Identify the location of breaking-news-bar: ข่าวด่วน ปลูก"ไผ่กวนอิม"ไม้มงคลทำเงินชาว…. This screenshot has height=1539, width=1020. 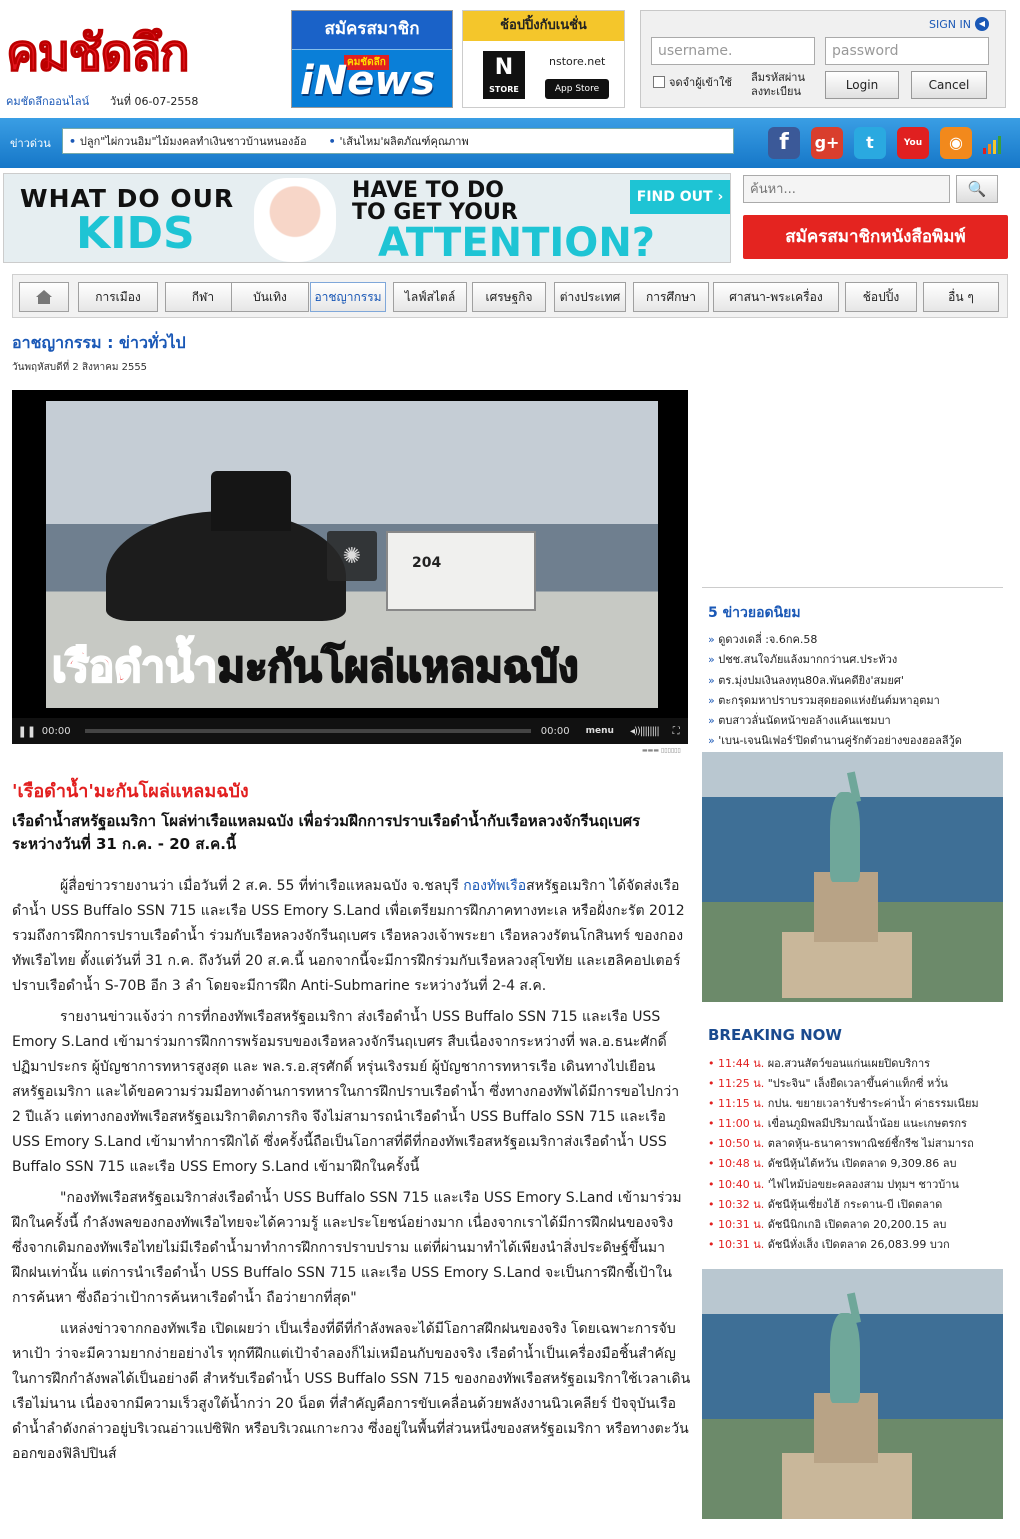
(510, 149).